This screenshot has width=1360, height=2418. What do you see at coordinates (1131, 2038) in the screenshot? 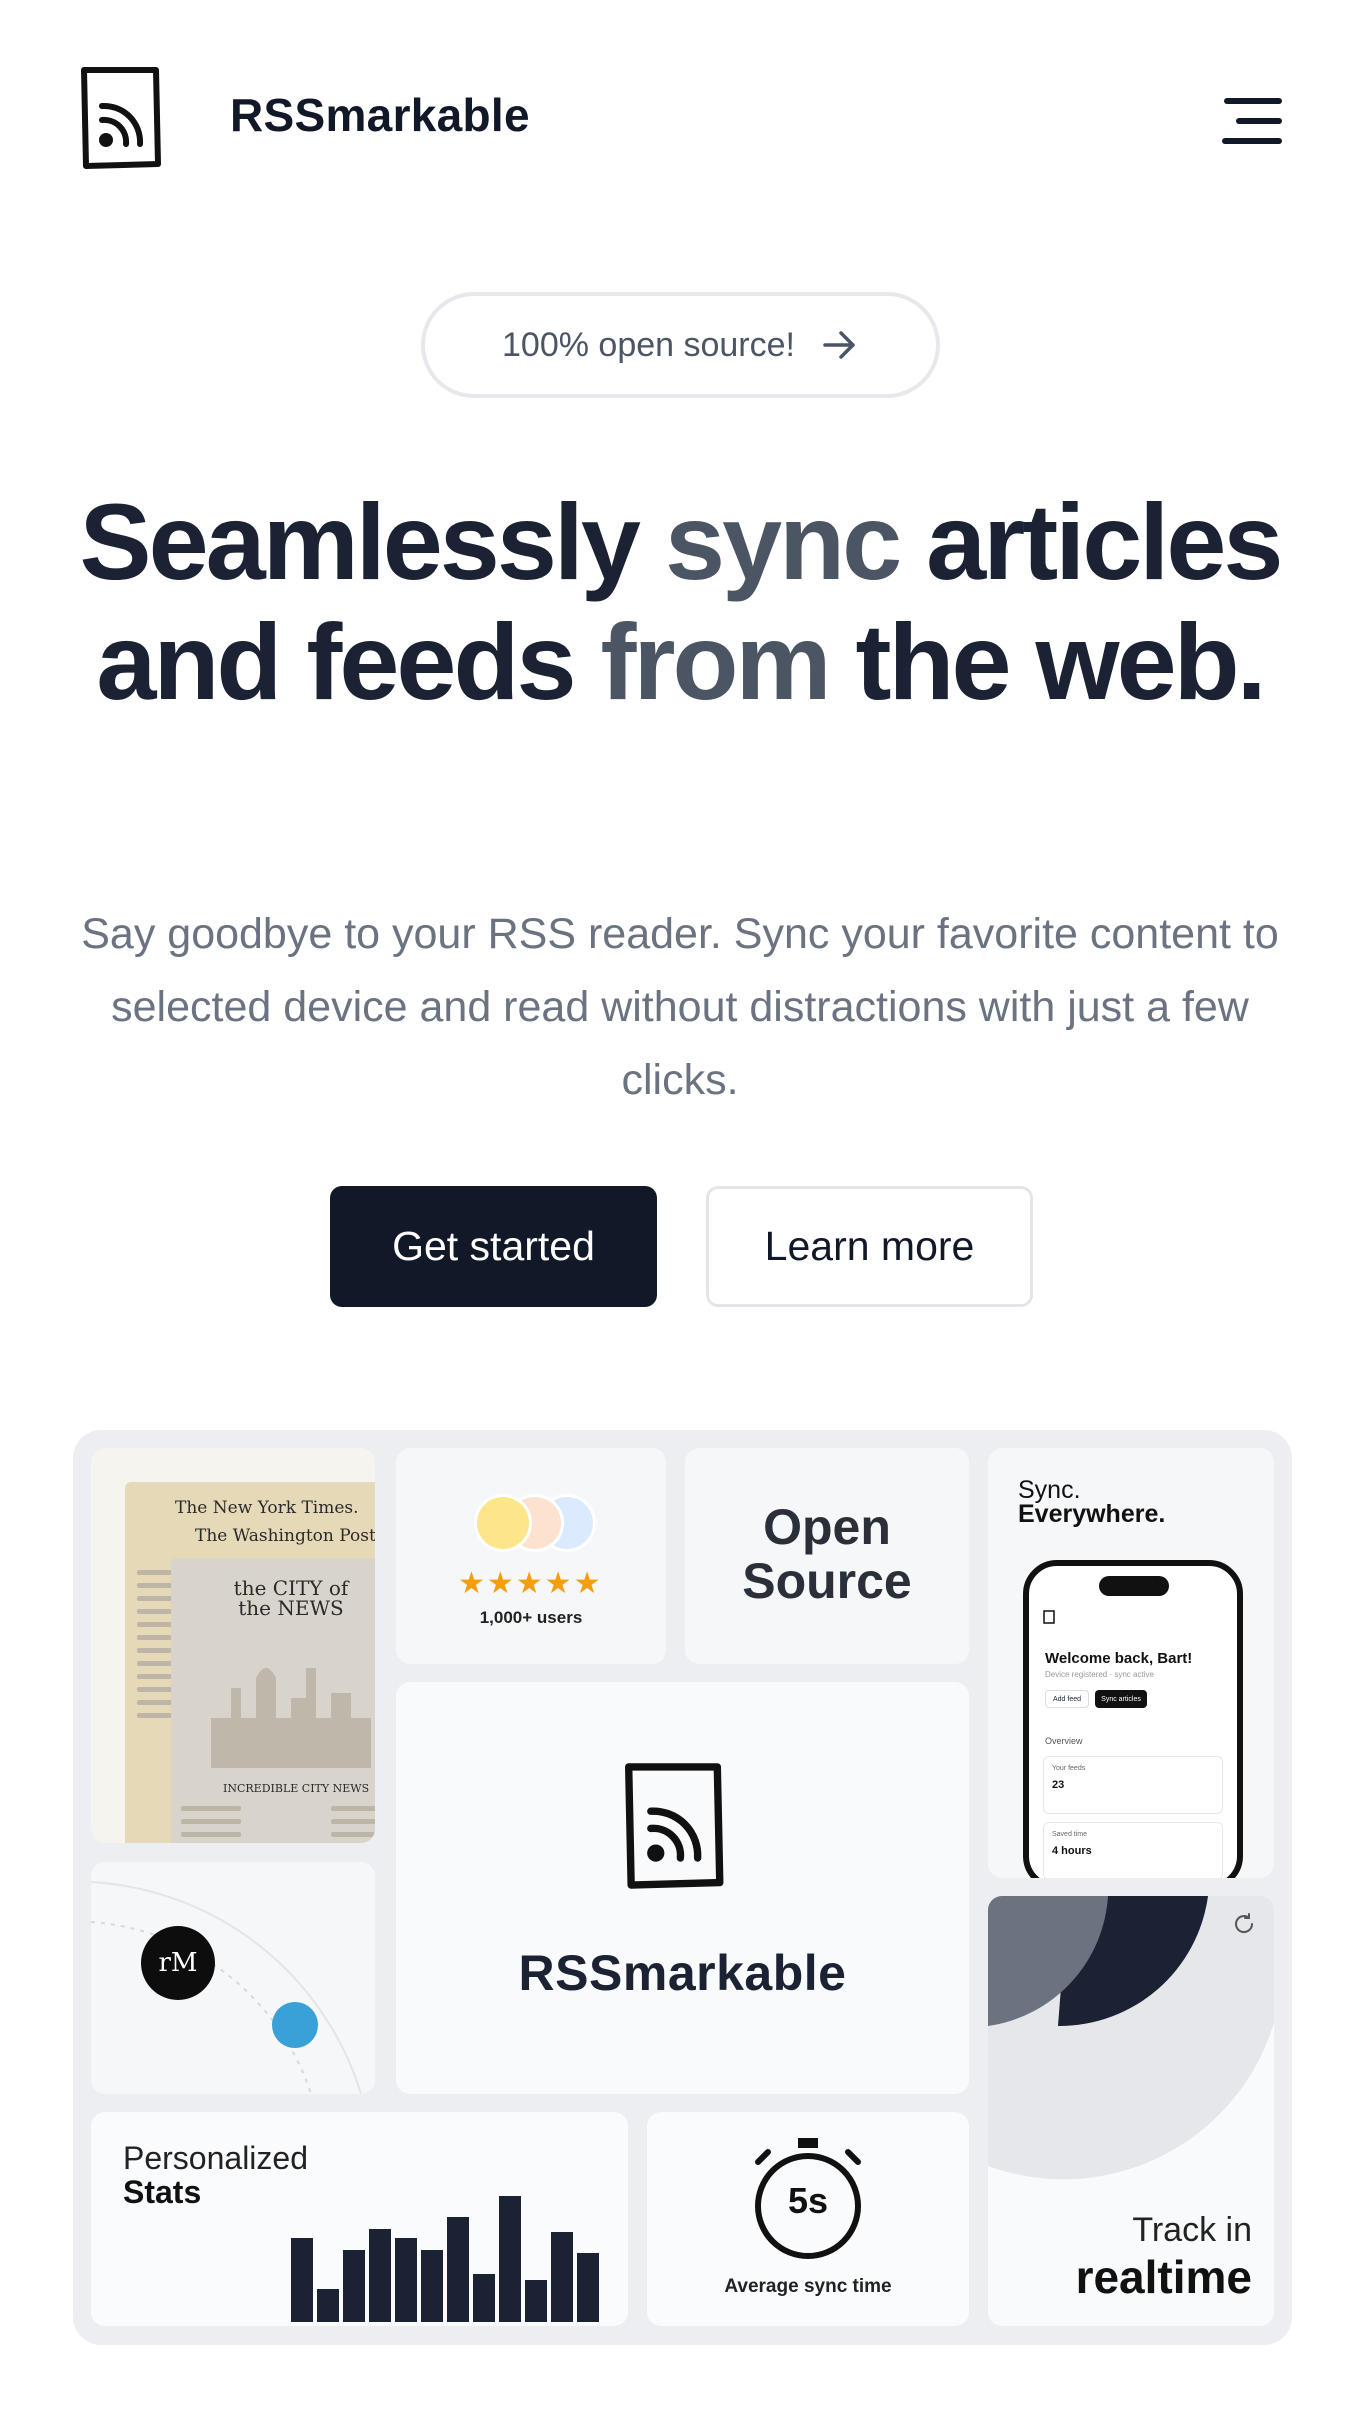
I see `abstract-shapes` at bounding box center [1131, 2038].